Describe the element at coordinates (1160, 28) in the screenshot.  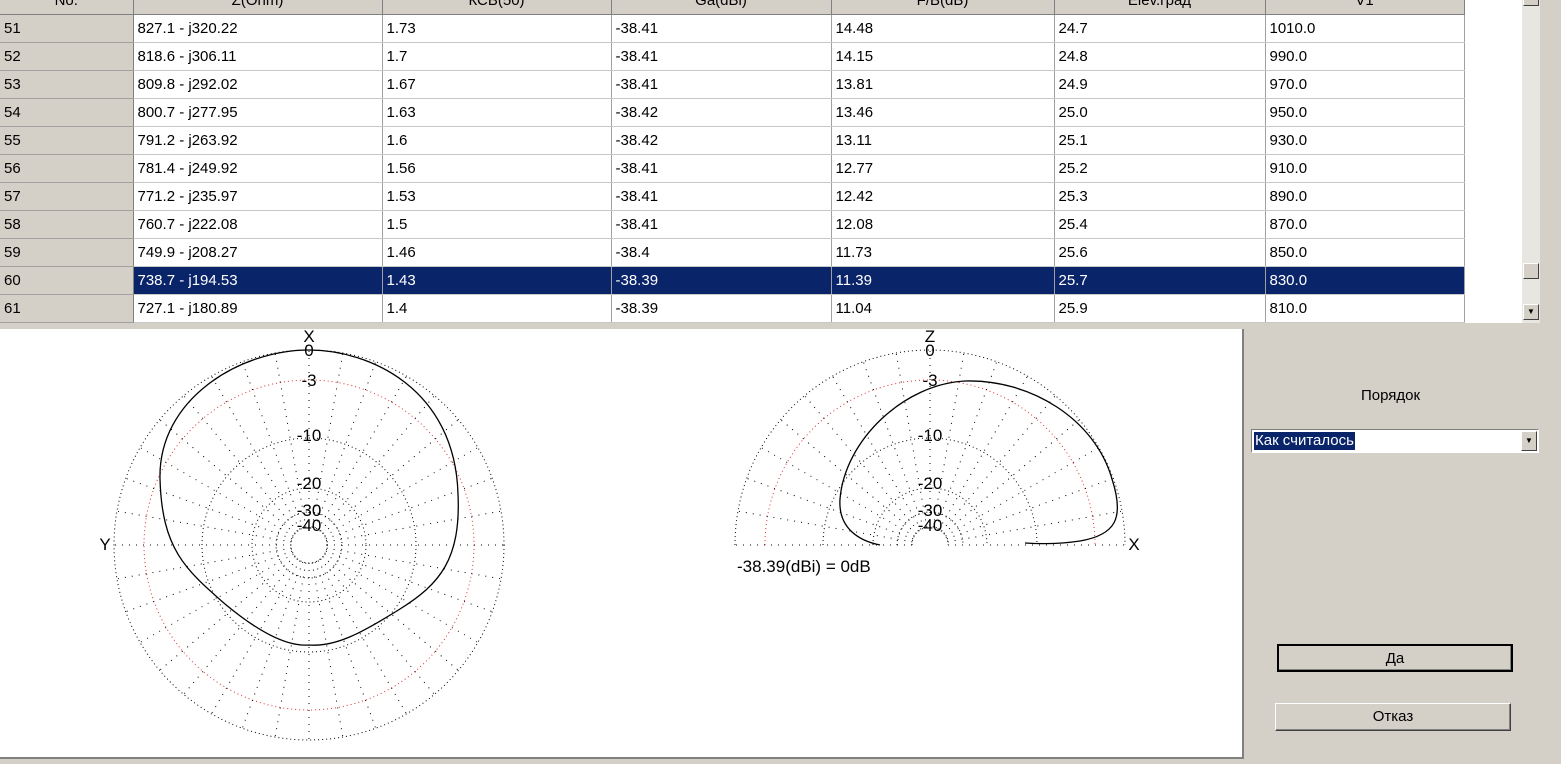
I see `table-cell: 24.7` at that location.